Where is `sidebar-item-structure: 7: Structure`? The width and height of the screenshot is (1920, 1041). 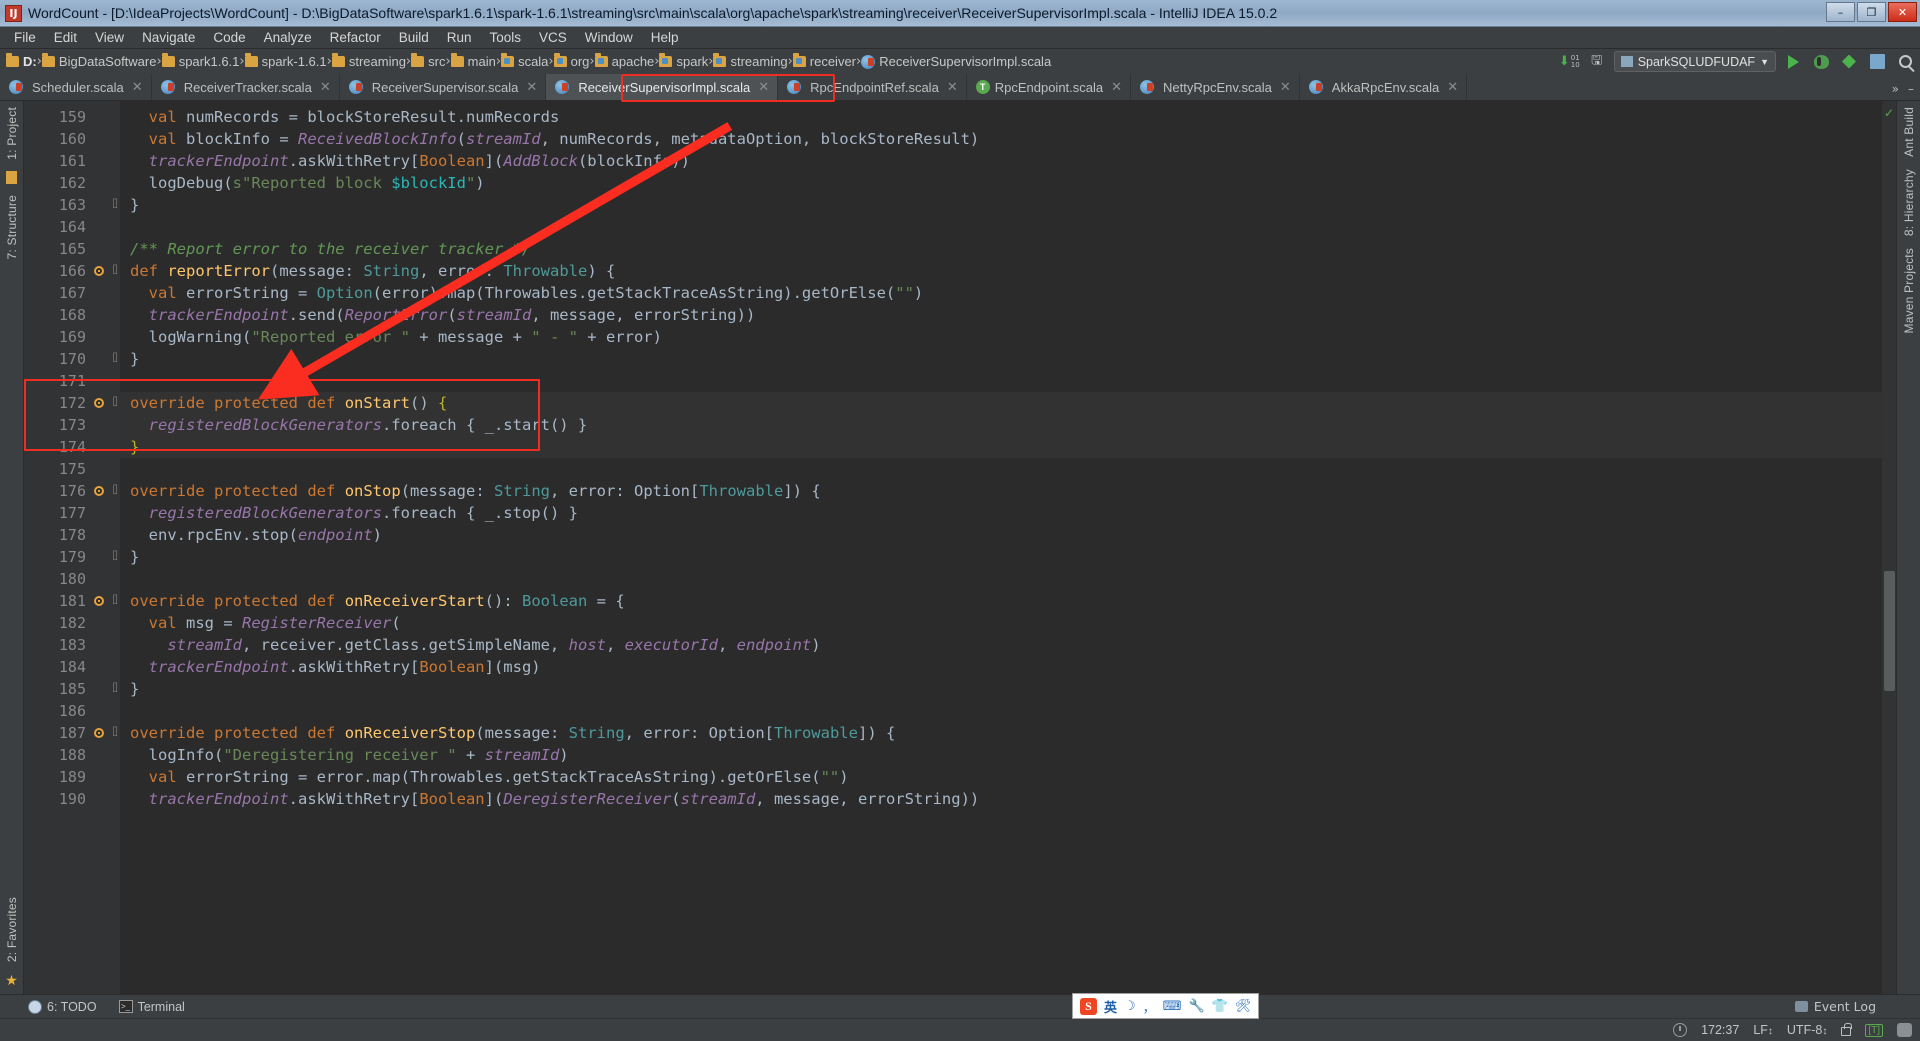 sidebar-item-structure: 7: Structure is located at coordinates (12, 227).